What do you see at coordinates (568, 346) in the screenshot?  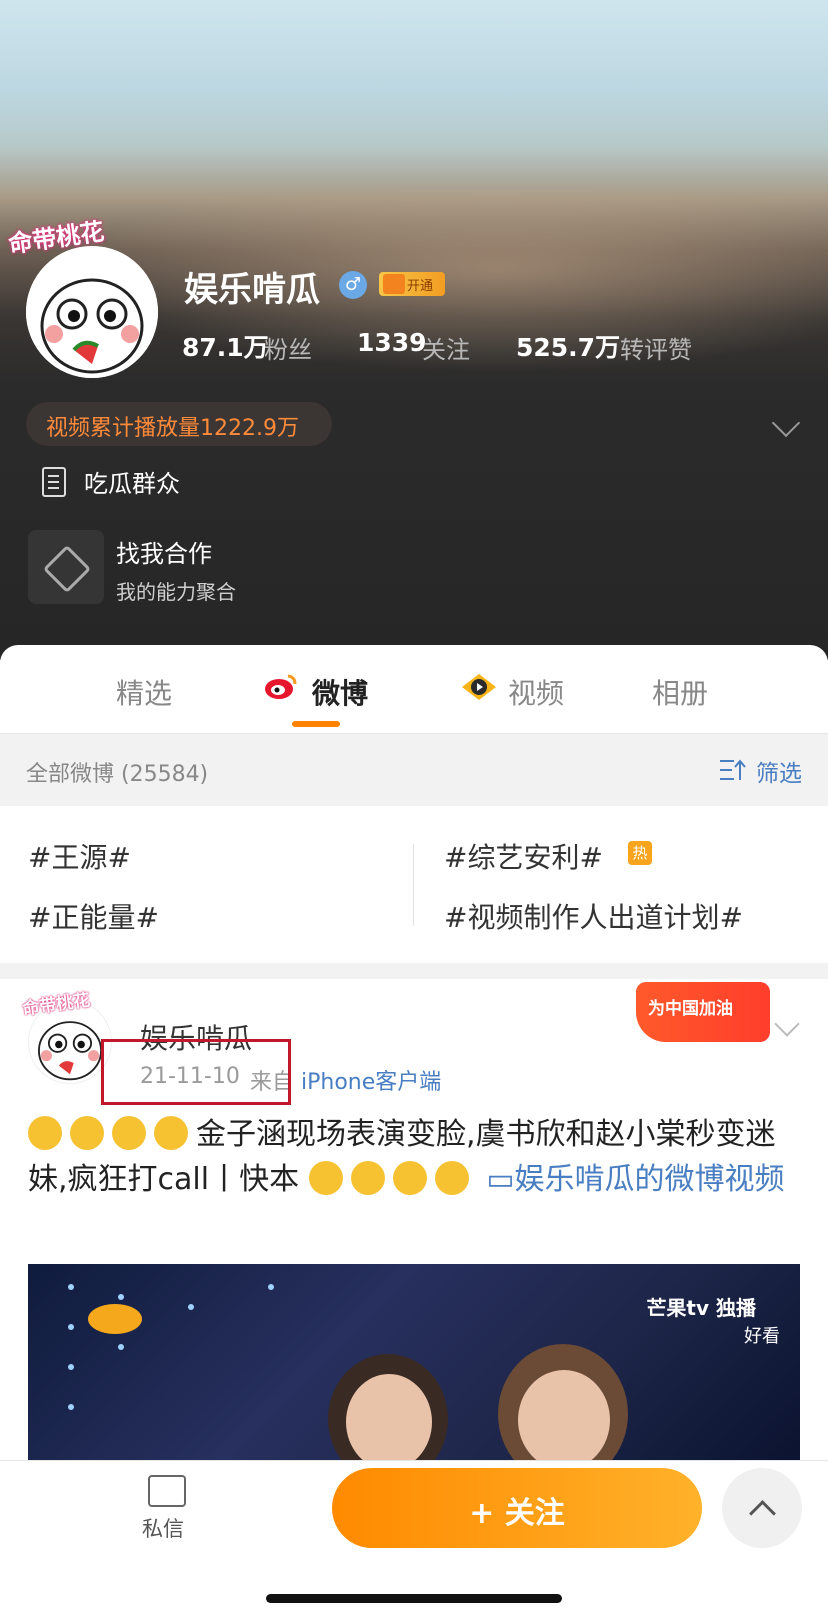 I see `reposts-count: 525.7万` at bounding box center [568, 346].